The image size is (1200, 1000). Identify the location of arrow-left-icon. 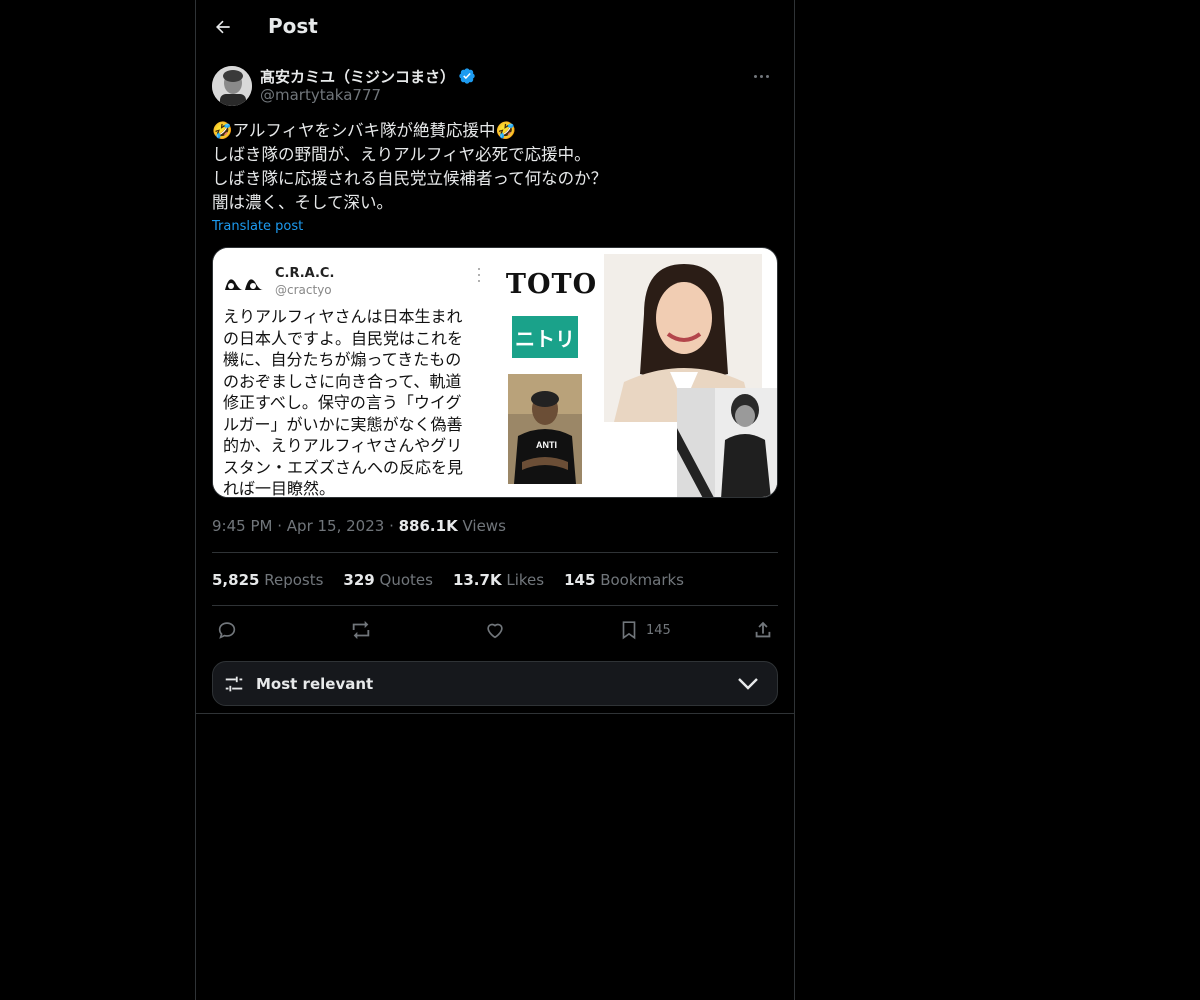
(223, 27).